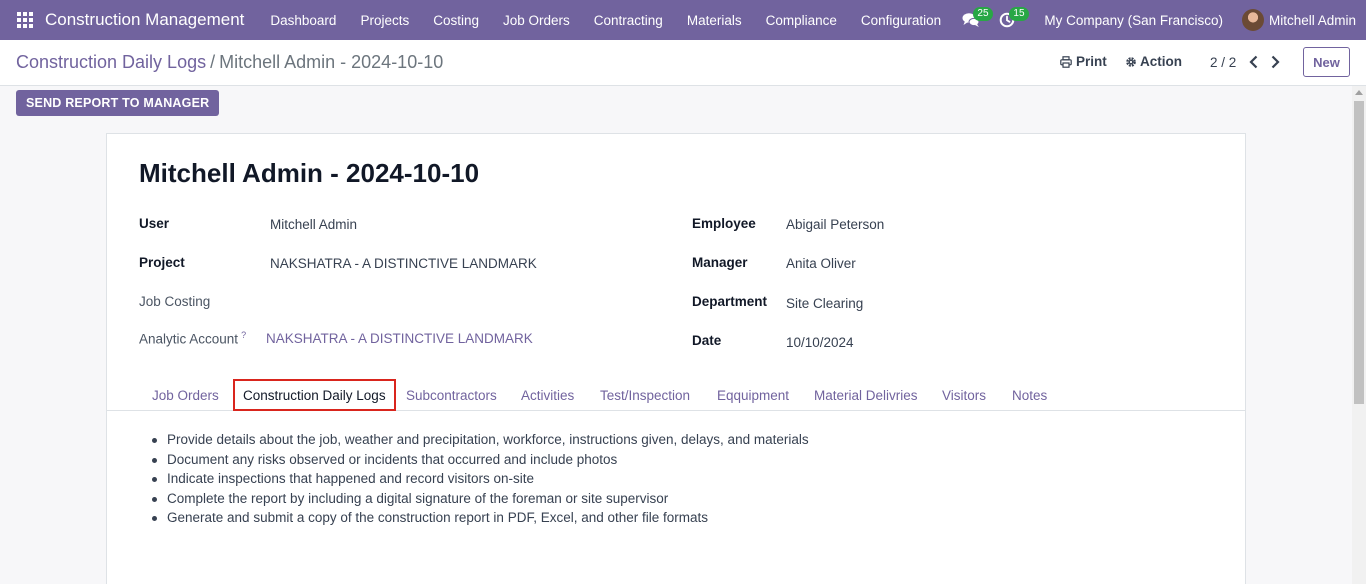 The image size is (1366, 584). What do you see at coordinates (384, 20) in the screenshot?
I see `menu-item-projects: Projects` at bounding box center [384, 20].